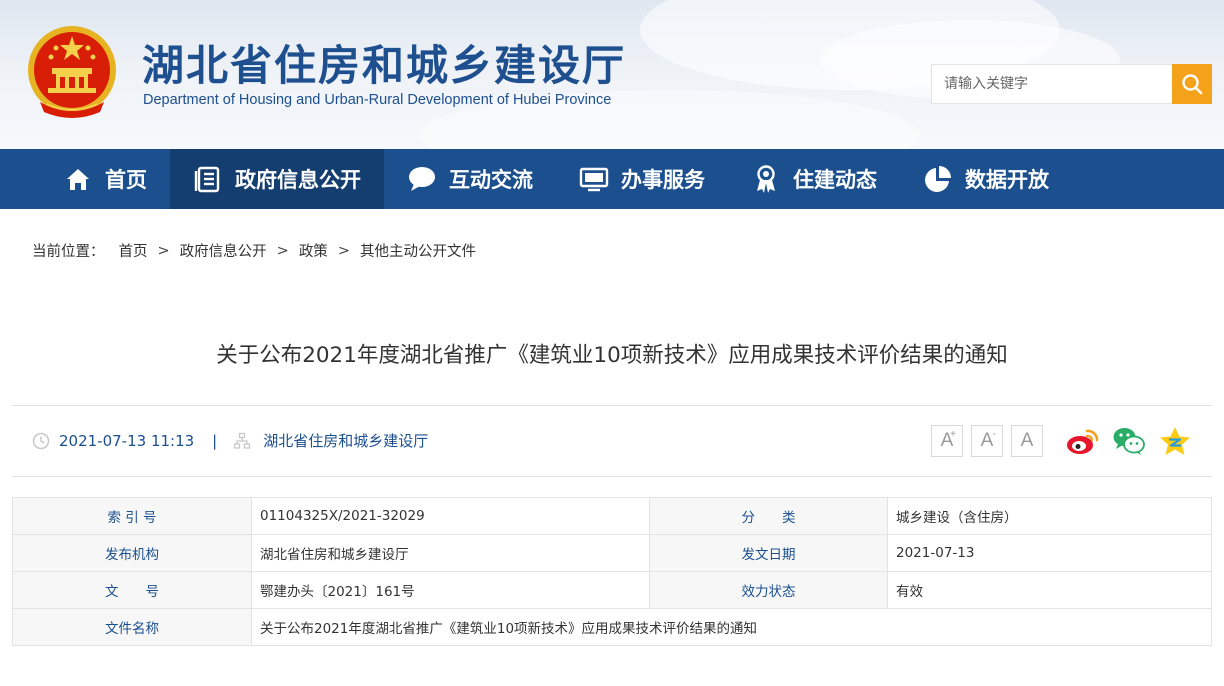  What do you see at coordinates (313, 250) in the screenshot?
I see `breadcrumb-link-policy: 政策` at bounding box center [313, 250].